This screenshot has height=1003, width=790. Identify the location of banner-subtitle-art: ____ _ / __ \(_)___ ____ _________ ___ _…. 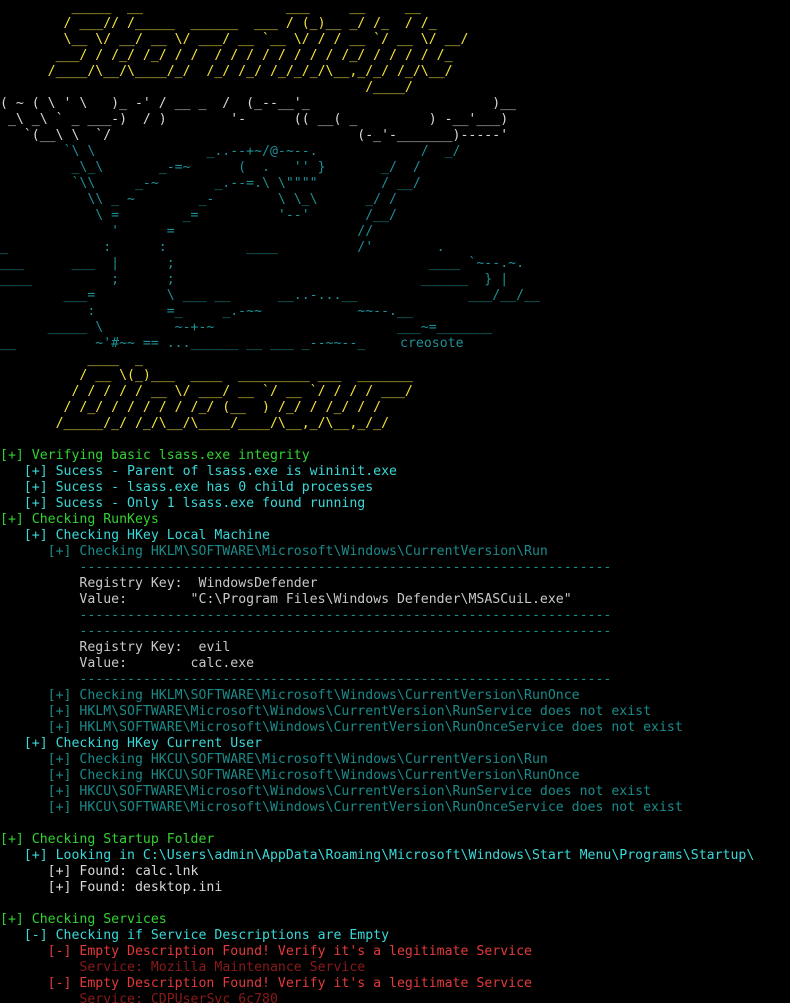
(234, 391).